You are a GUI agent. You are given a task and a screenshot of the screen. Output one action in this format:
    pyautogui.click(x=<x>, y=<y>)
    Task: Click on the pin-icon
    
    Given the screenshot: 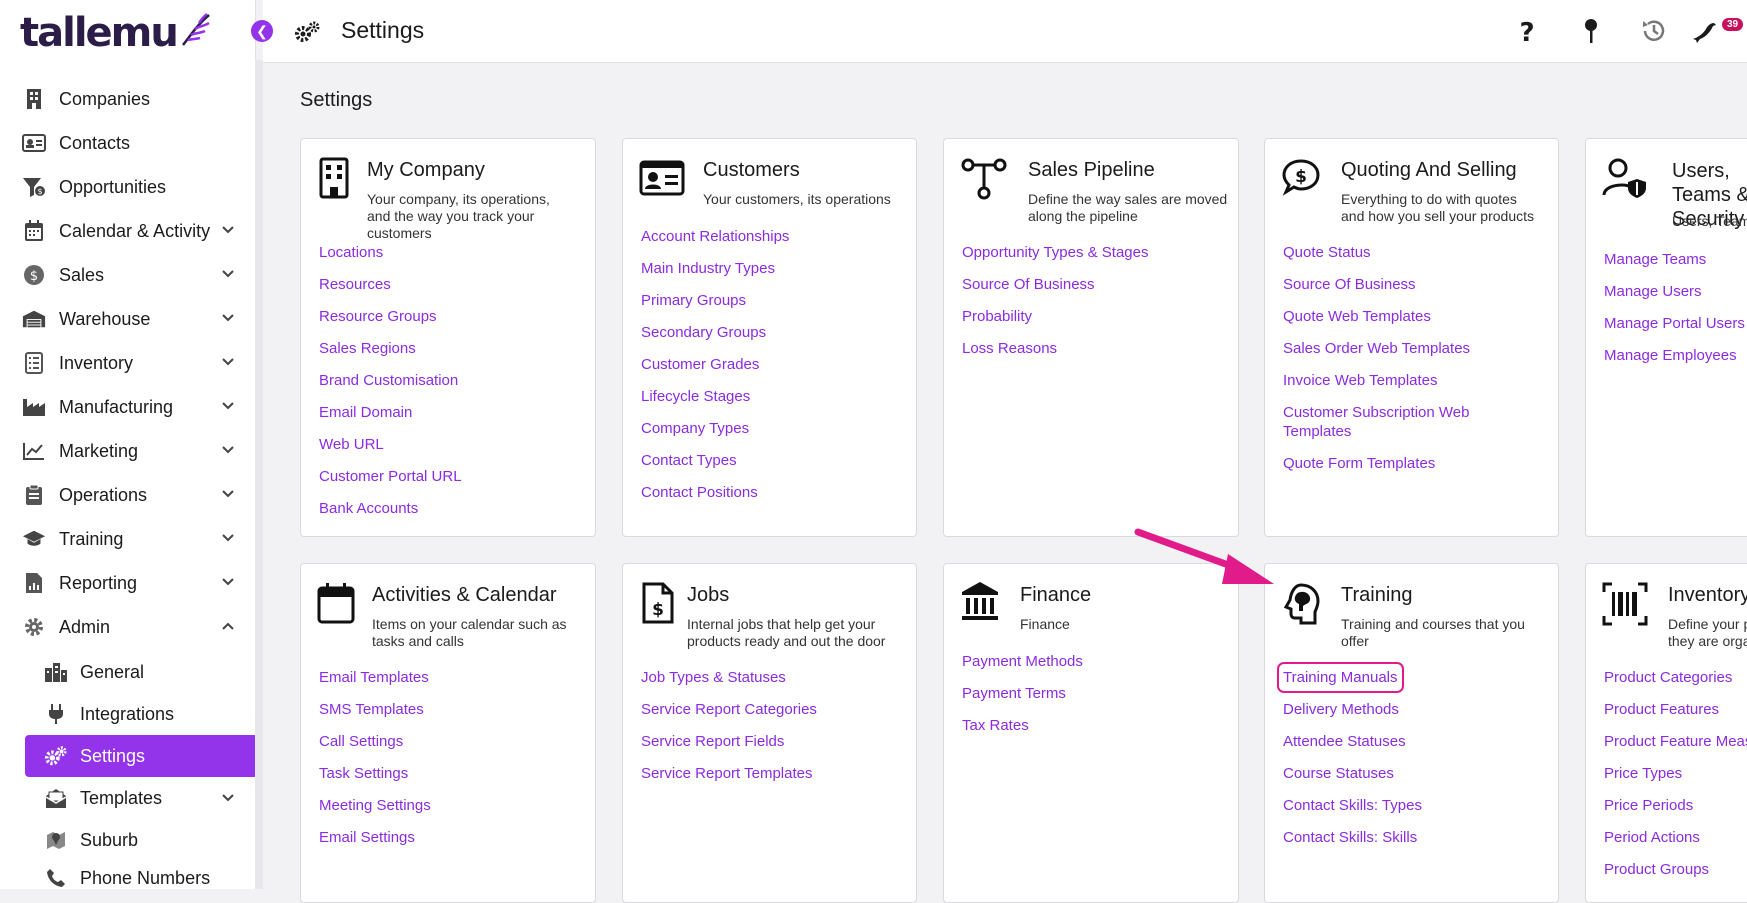 What is the action you would take?
    pyautogui.click(x=1591, y=31)
    